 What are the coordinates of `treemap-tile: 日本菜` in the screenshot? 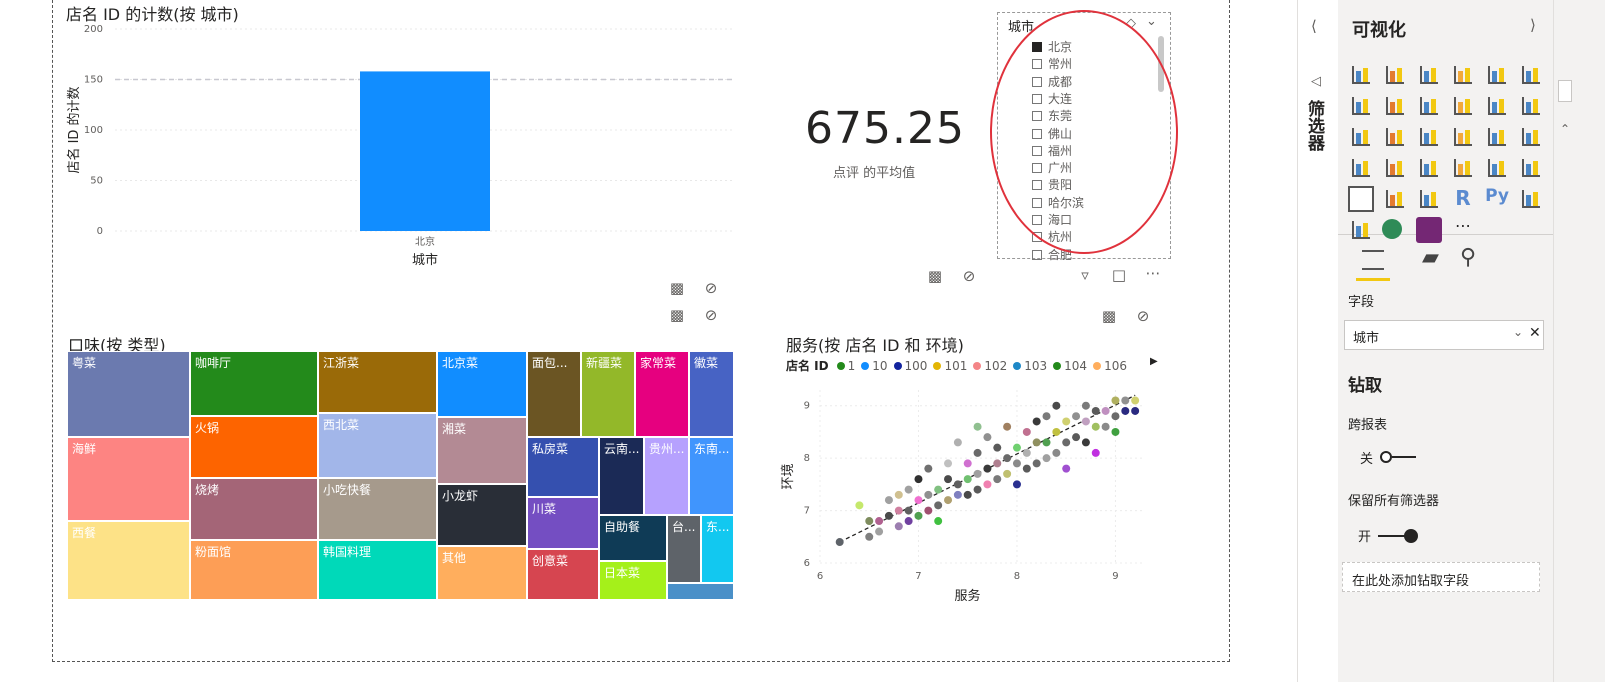 It's located at (633, 580).